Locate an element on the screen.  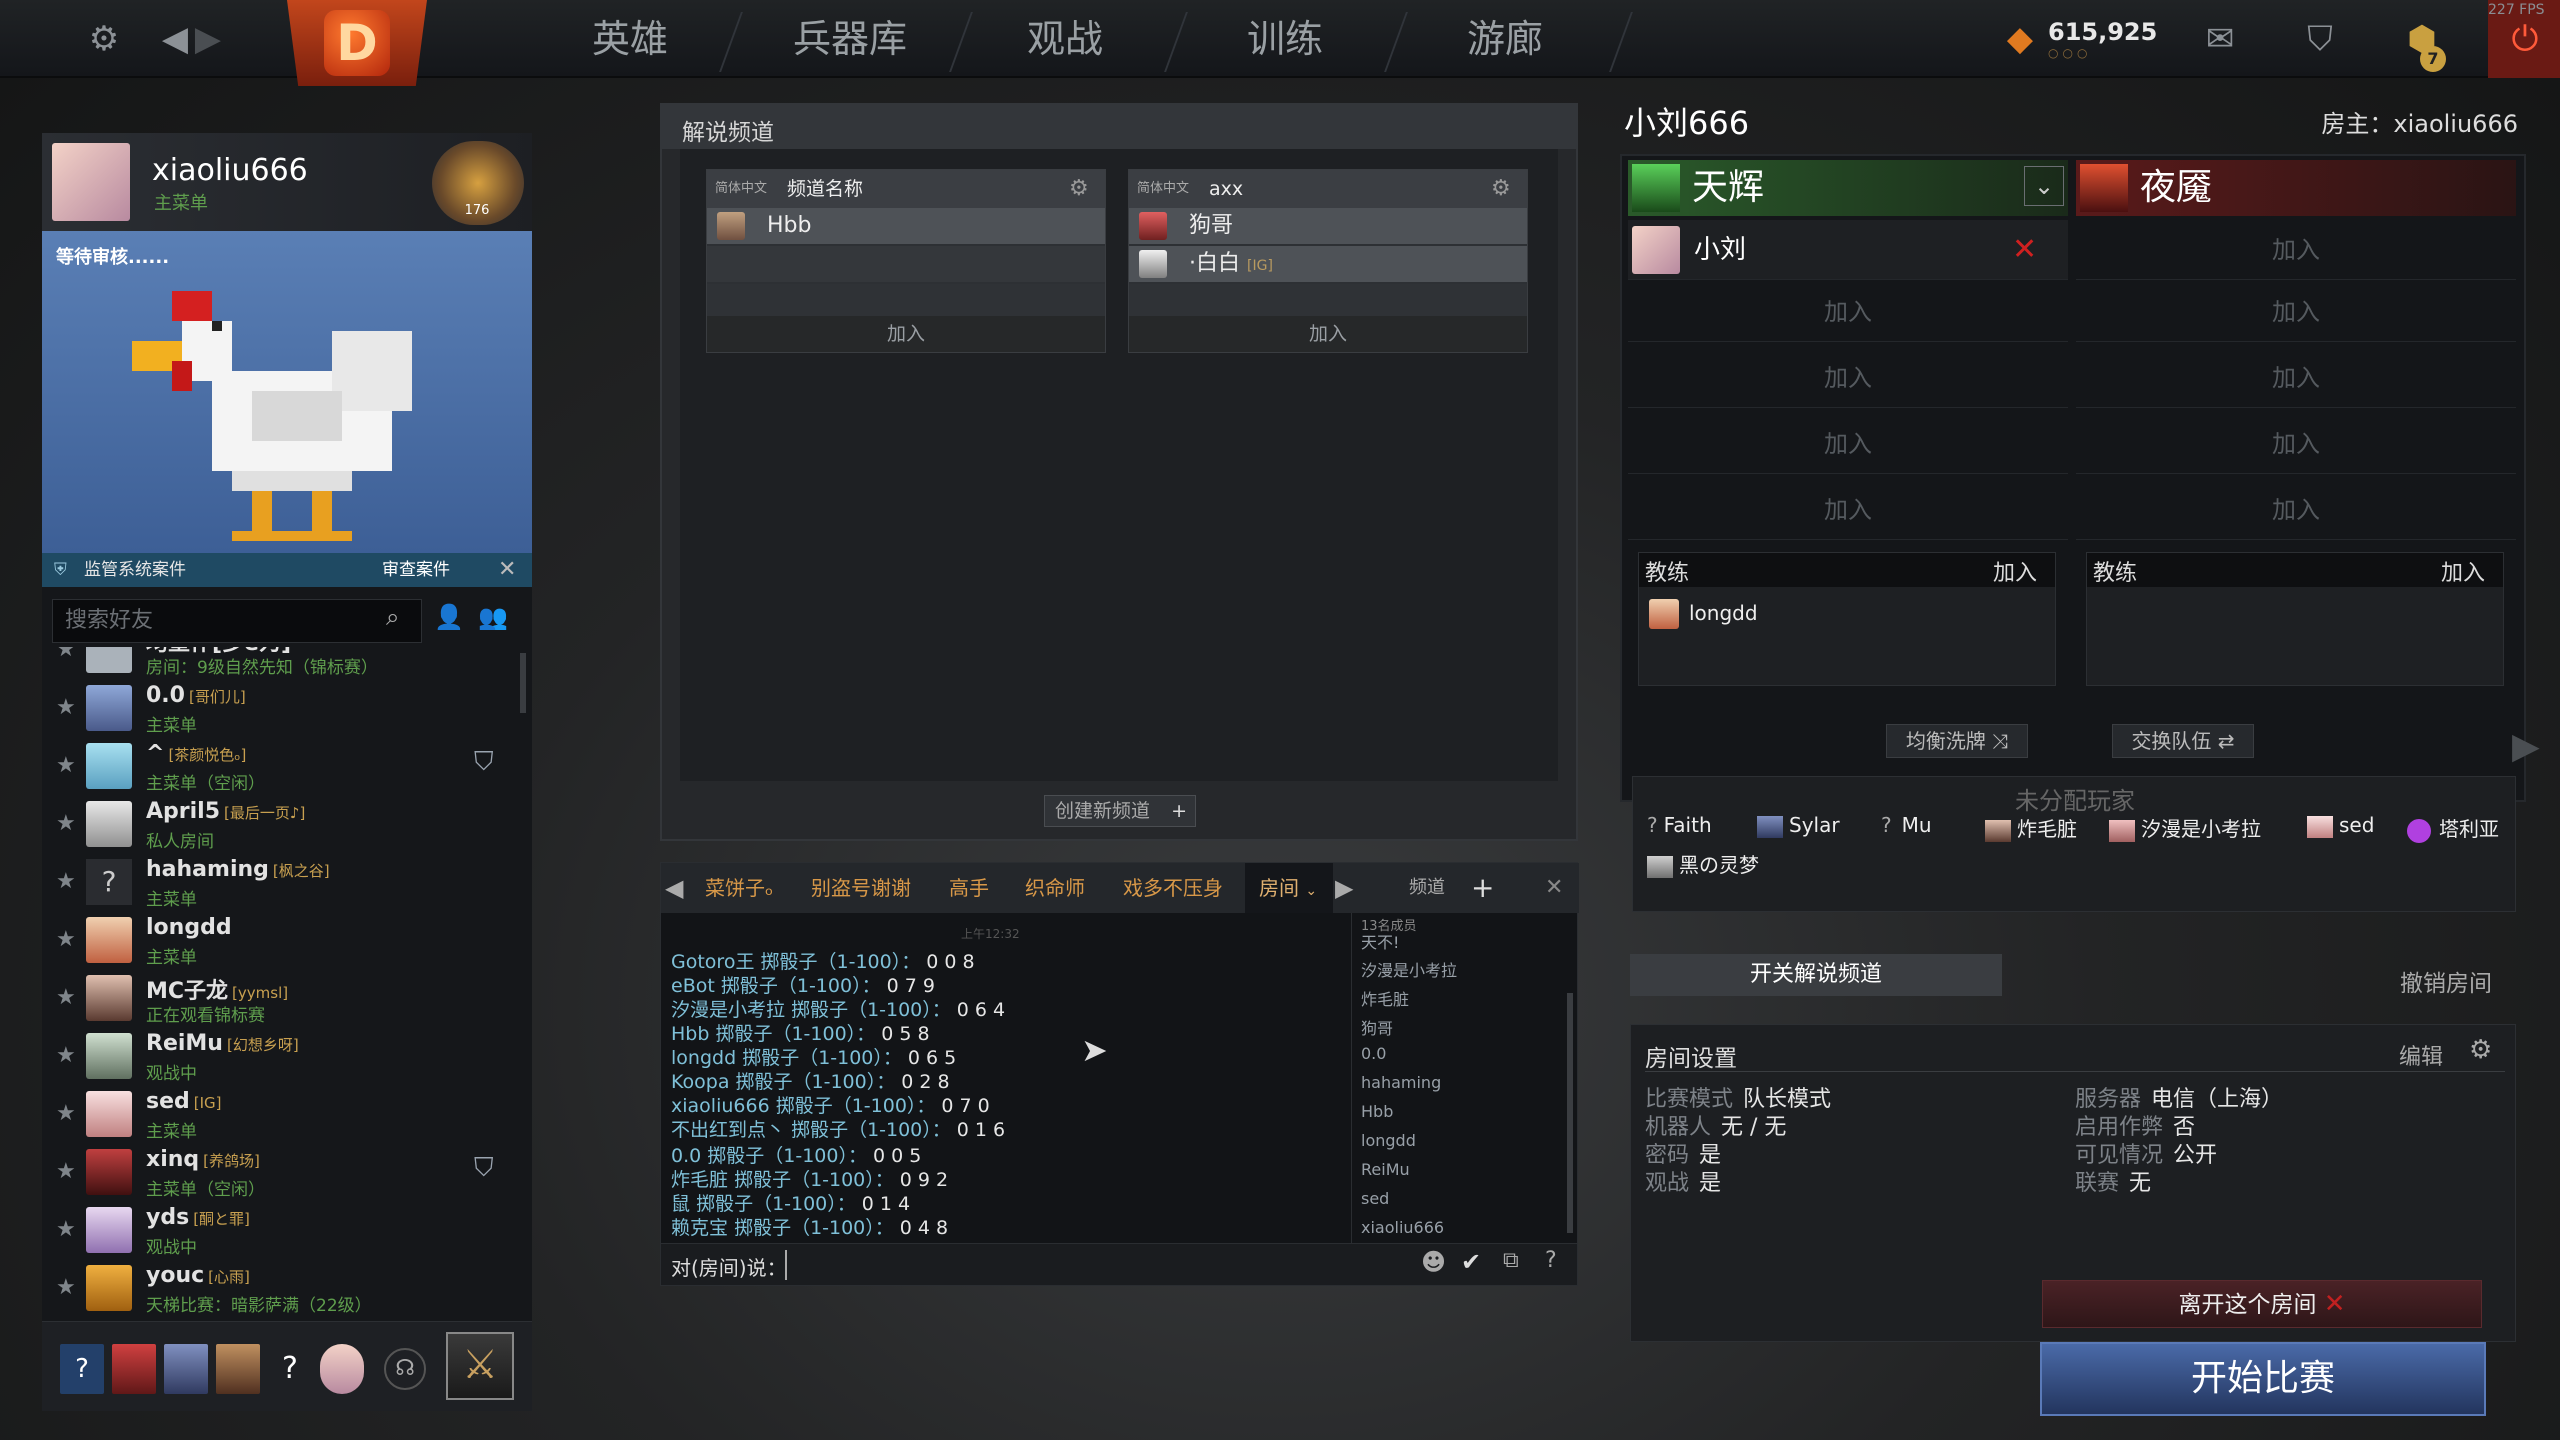
list-item: ★ yds [酮と罪] 观战中 is located at coordinates (287, 1230).